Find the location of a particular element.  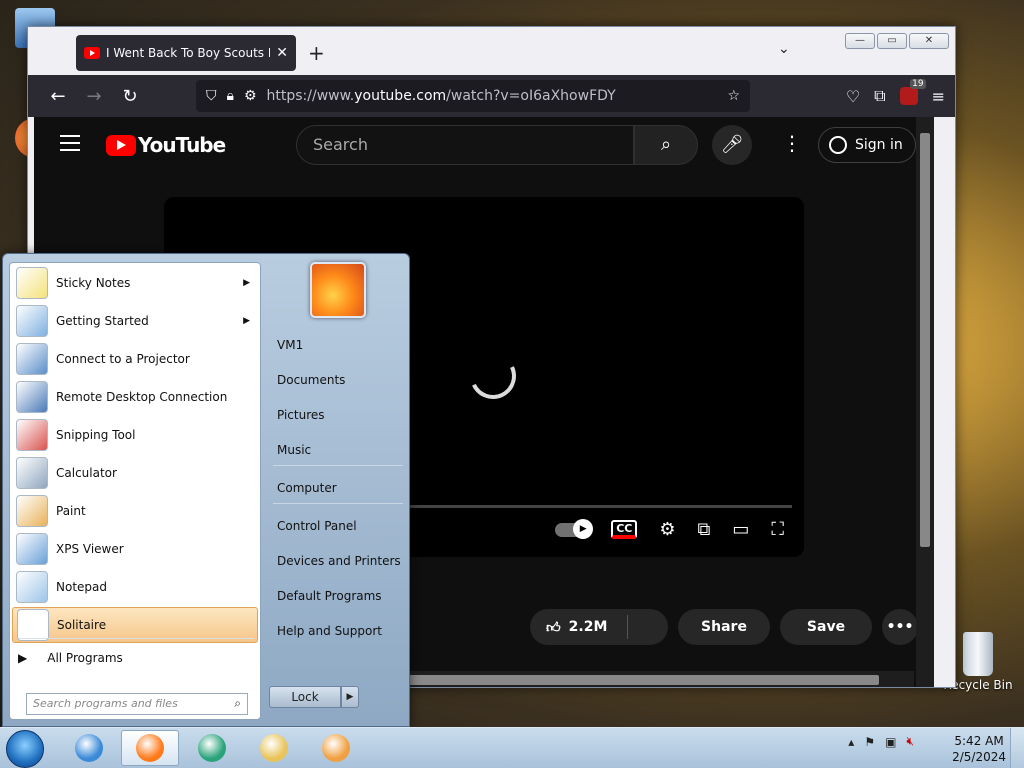

internet-explorer-icon is located at coordinates (89, 748).